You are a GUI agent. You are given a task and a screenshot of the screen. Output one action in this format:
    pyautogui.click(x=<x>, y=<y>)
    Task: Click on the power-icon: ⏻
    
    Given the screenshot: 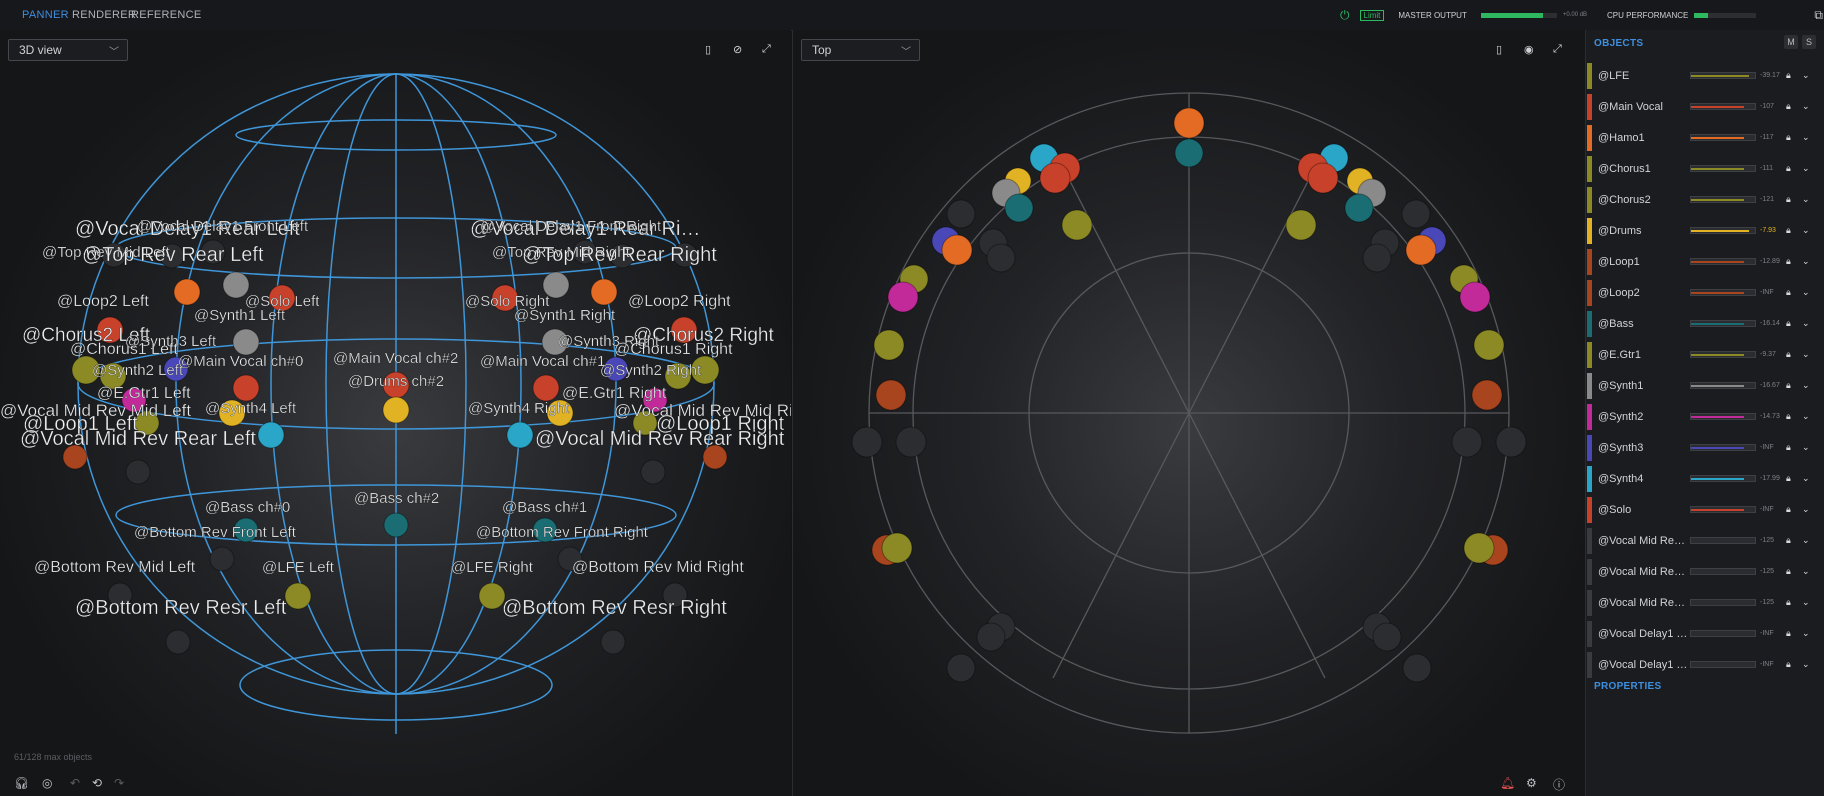 What is the action you would take?
    pyautogui.click(x=1345, y=15)
    